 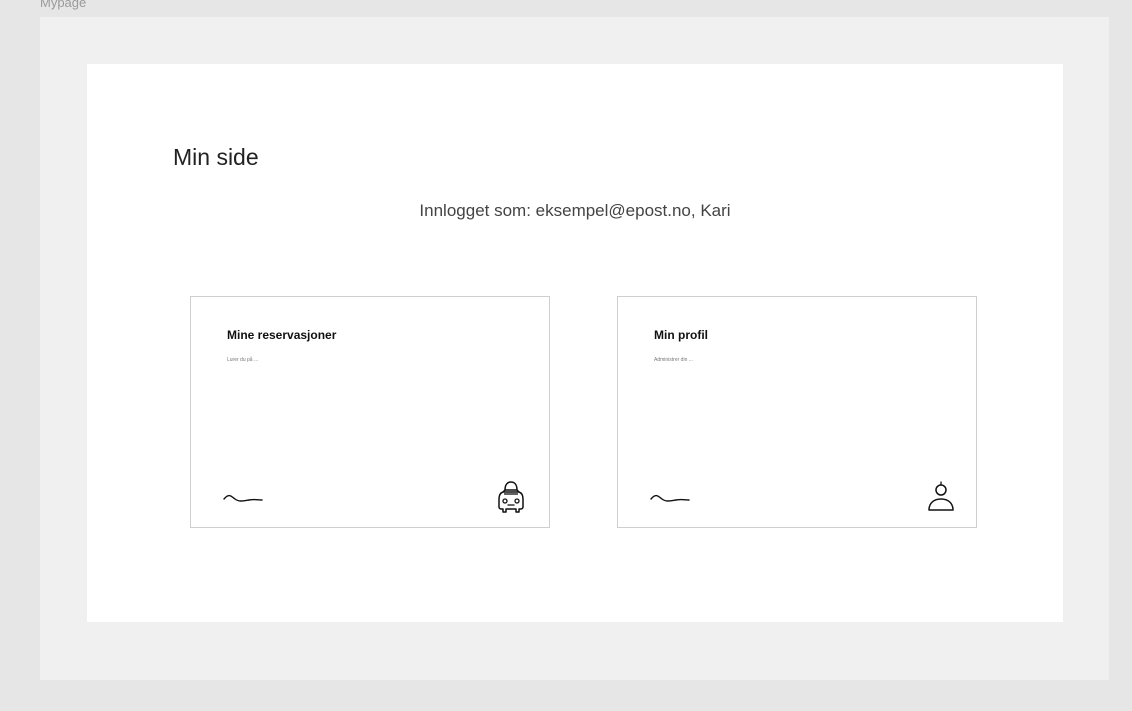 What do you see at coordinates (216, 157) in the screenshot?
I see `page-title: Min side` at bounding box center [216, 157].